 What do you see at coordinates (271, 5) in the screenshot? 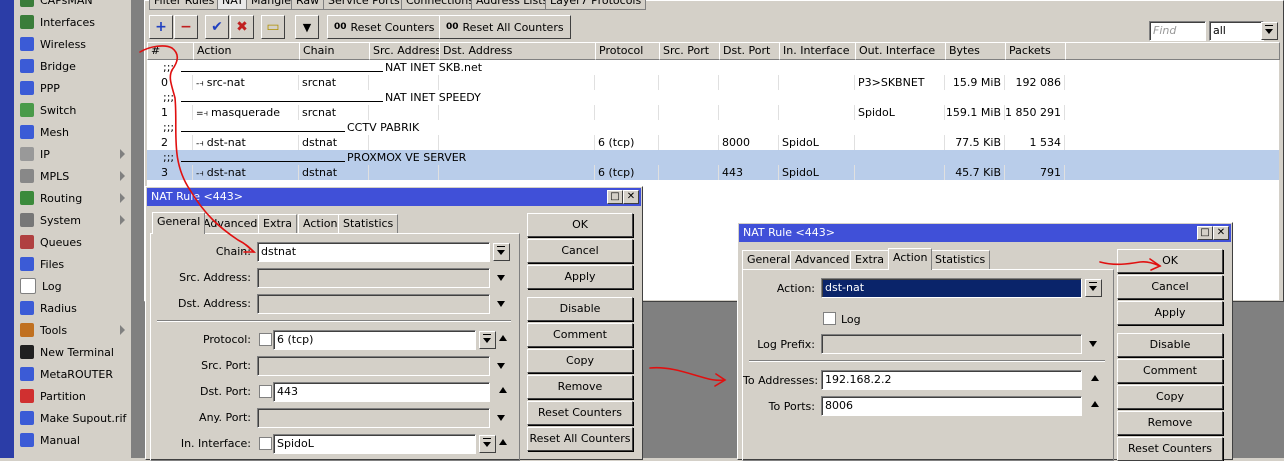
I see `tab-mangle: Mangle` at bounding box center [271, 5].